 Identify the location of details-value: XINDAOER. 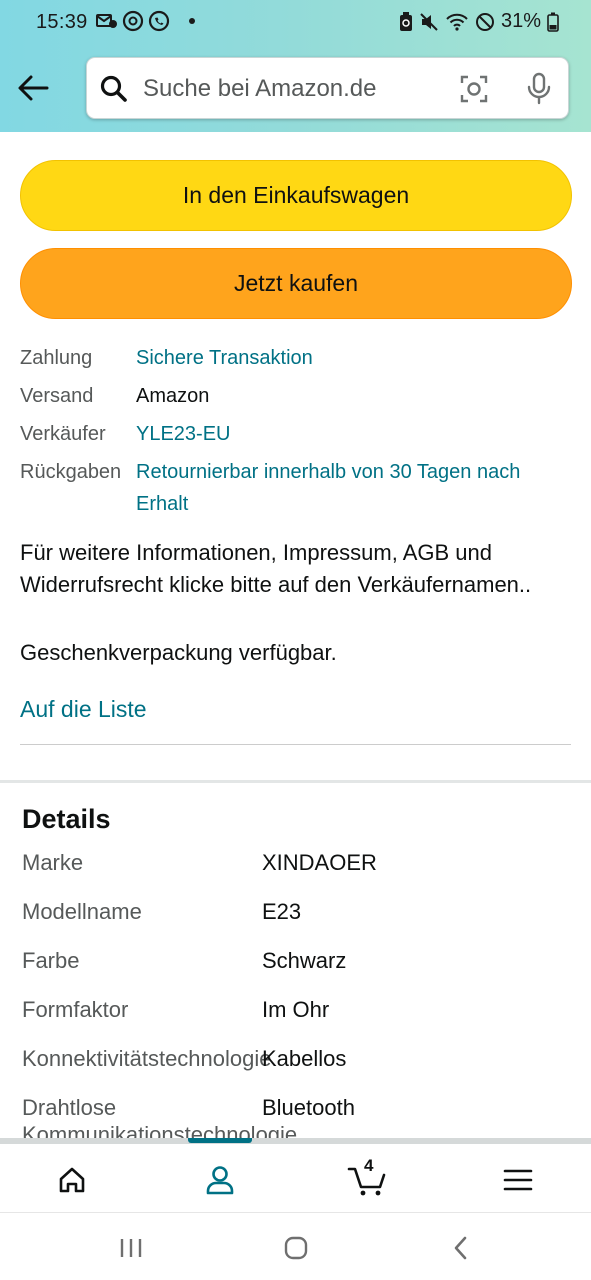
(319, 862).